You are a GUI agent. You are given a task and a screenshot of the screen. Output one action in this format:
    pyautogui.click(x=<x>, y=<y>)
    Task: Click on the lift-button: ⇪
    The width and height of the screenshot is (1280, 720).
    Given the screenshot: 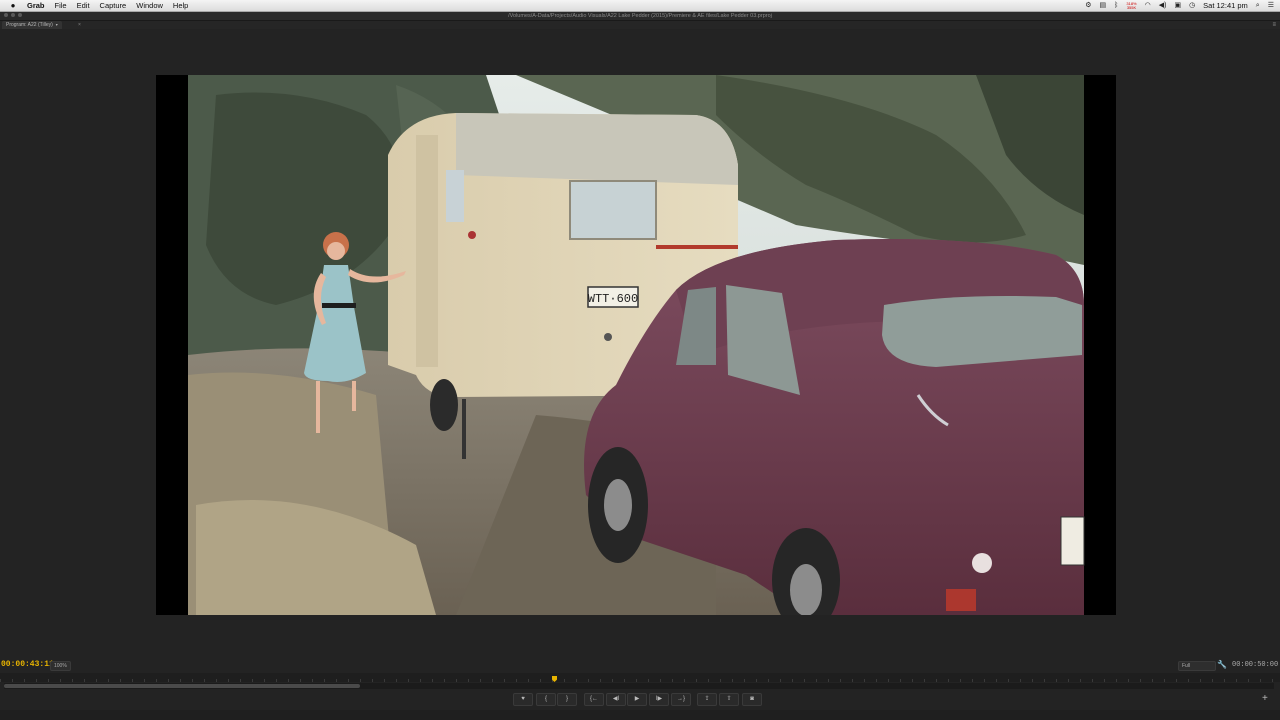 What is the action you would take?
    pyautogui.click(x=707, y=699)
    